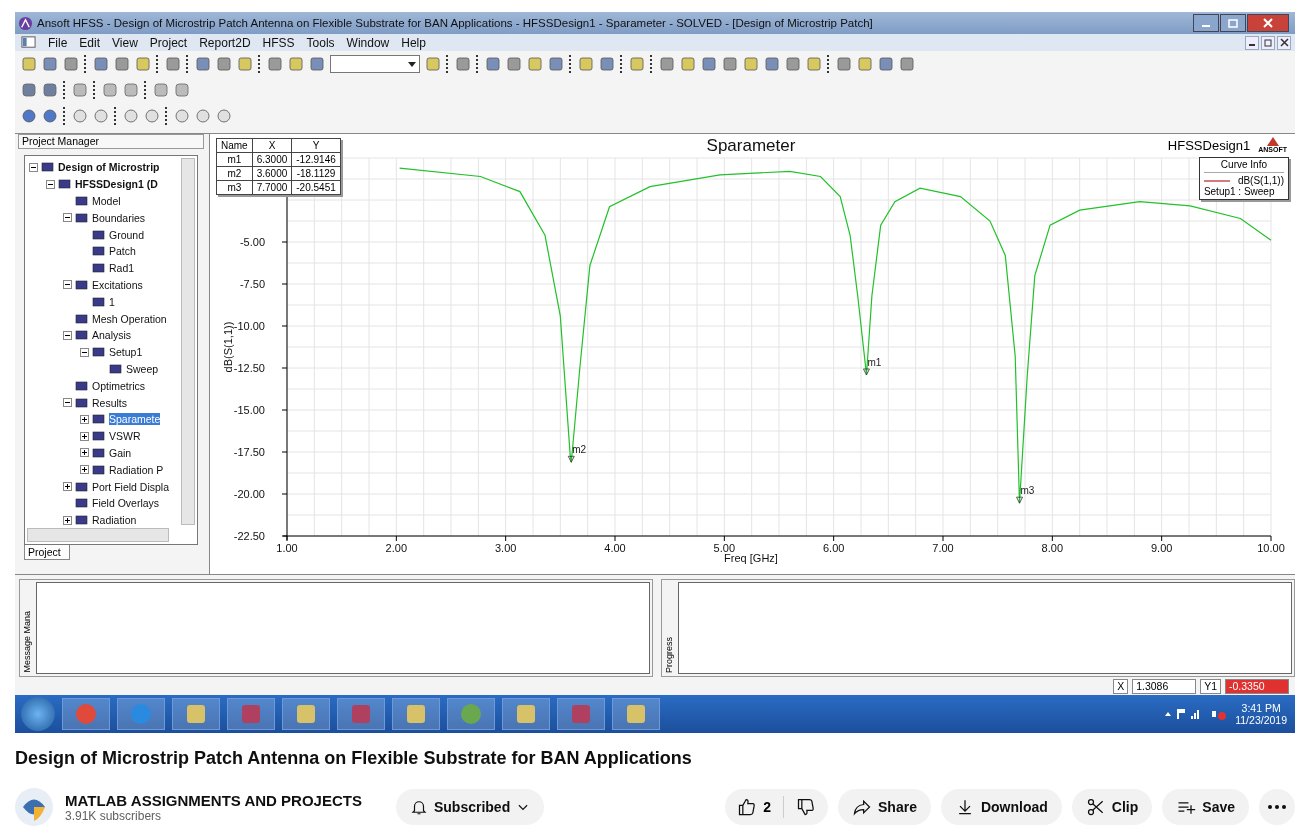 This screenshot has height=836, width=1309. I want to click on more-icon, so click(1277, 807).